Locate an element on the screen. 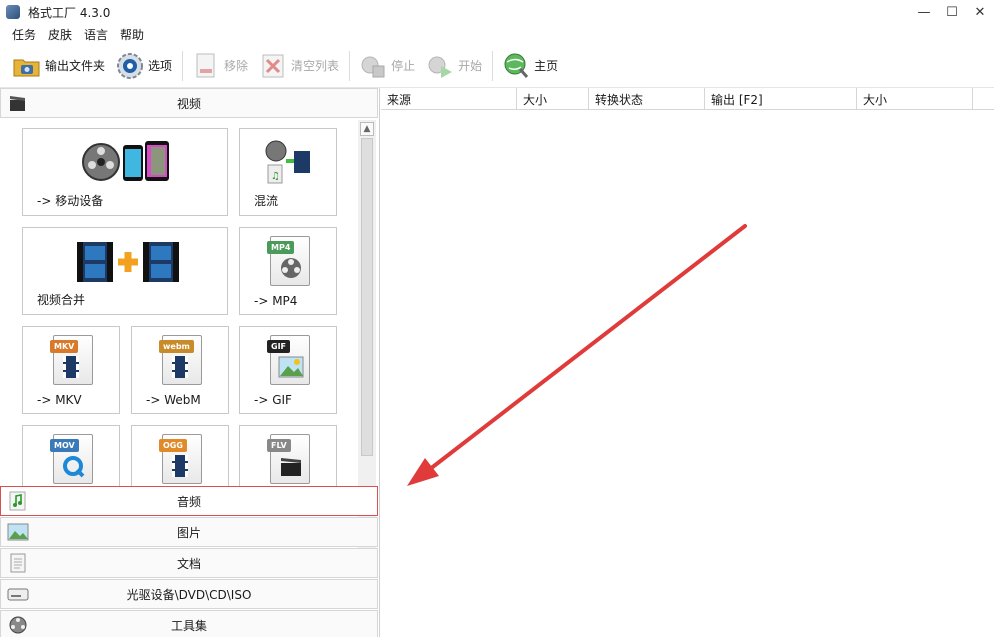  mkv-file-icon: MKV is located at coordinates (71, 360).